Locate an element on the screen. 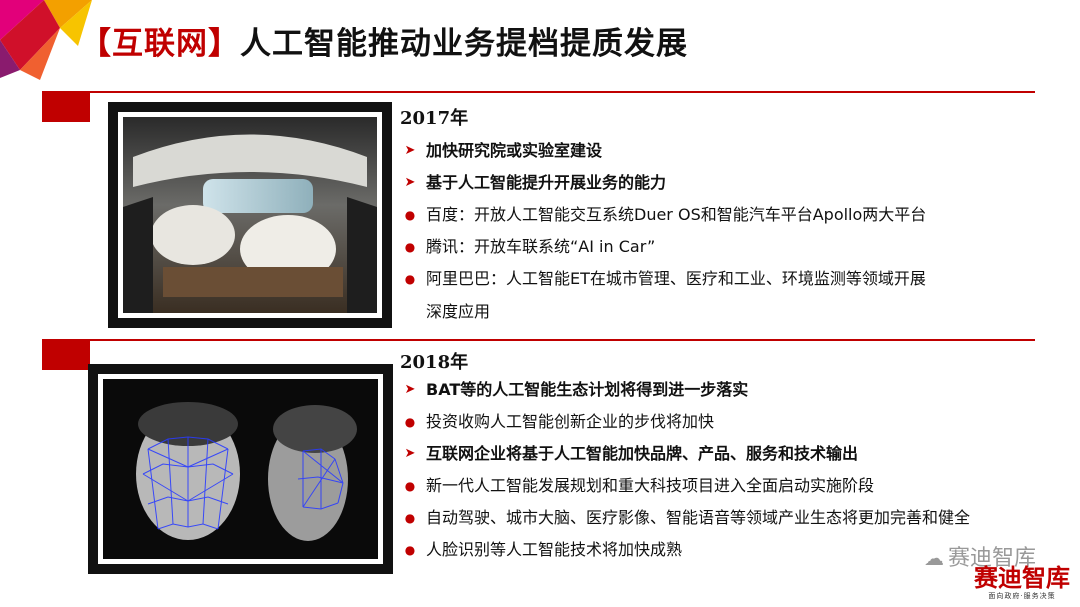 This screenshot has width=1080, height=607. section-1-rule is located at coordinates (538, 92).